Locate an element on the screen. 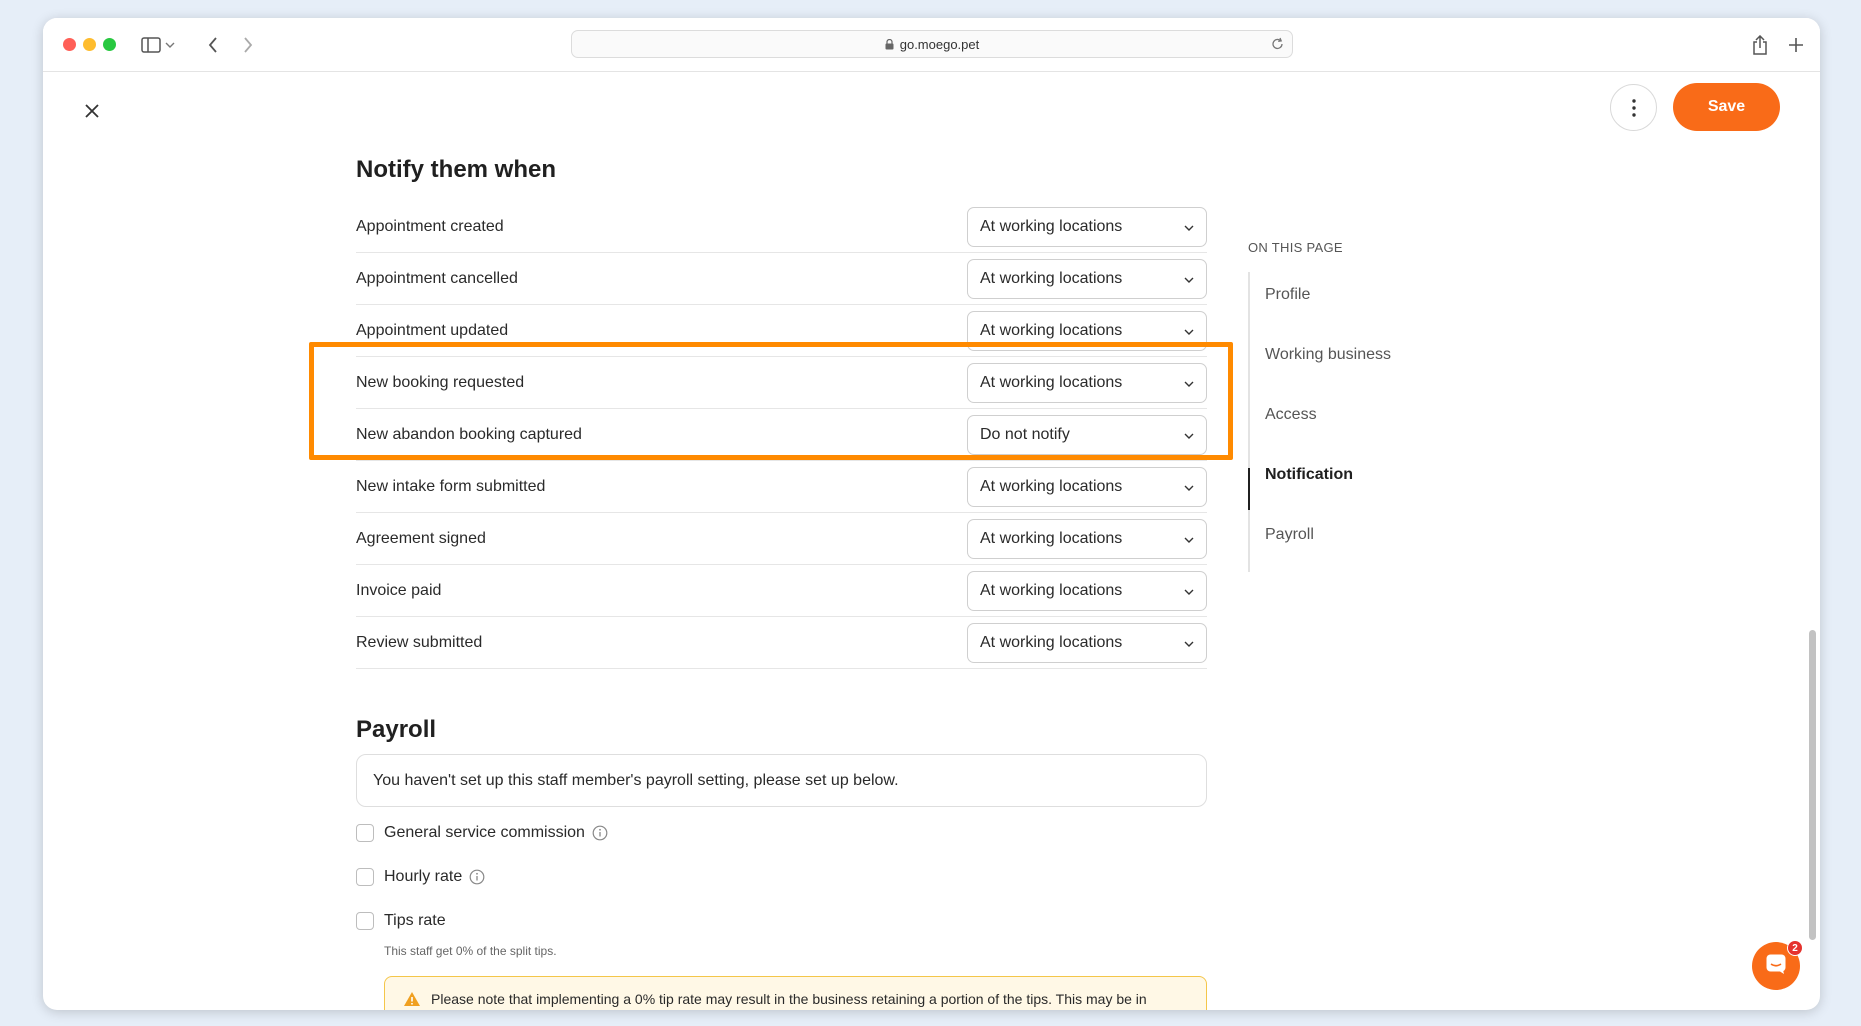  tab-overview-icon is located at coordinates (1819, 45).